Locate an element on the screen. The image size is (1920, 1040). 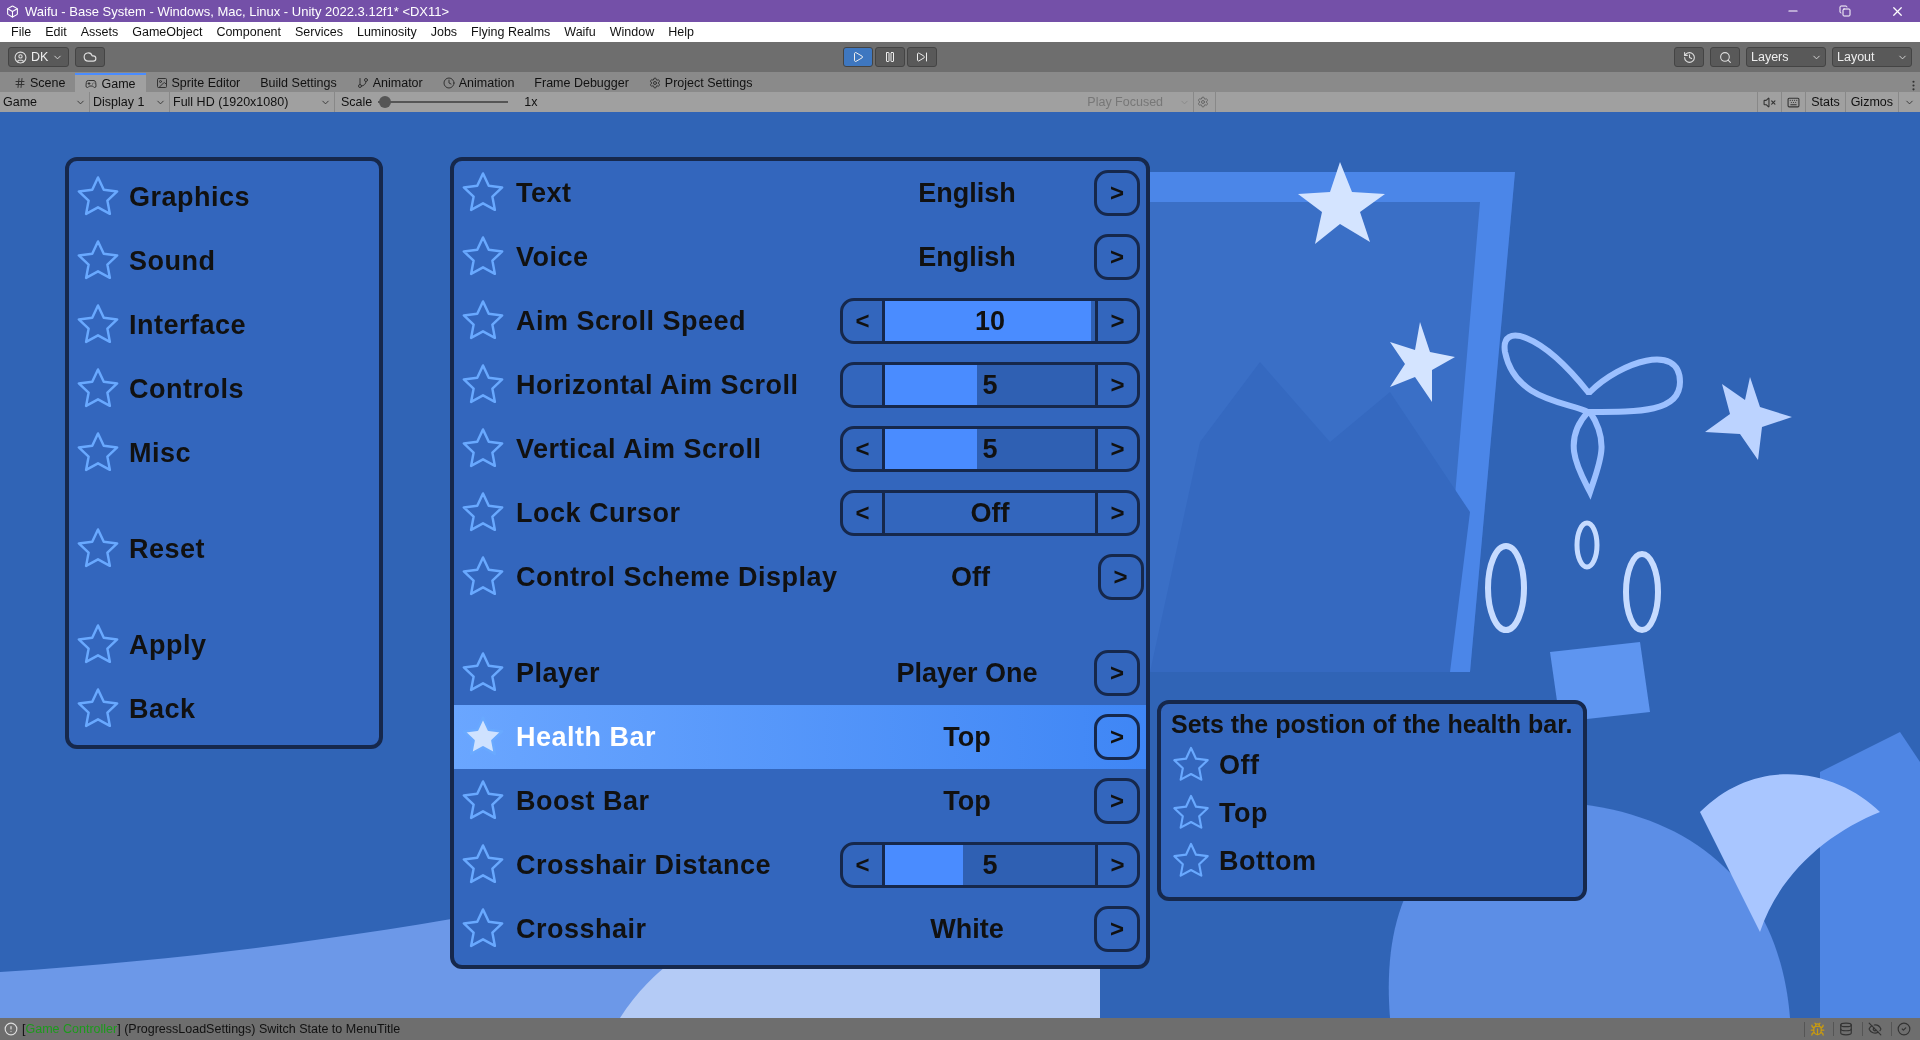
setting-label: Vertical Aim Scroll is located at coordinates (639, 449).